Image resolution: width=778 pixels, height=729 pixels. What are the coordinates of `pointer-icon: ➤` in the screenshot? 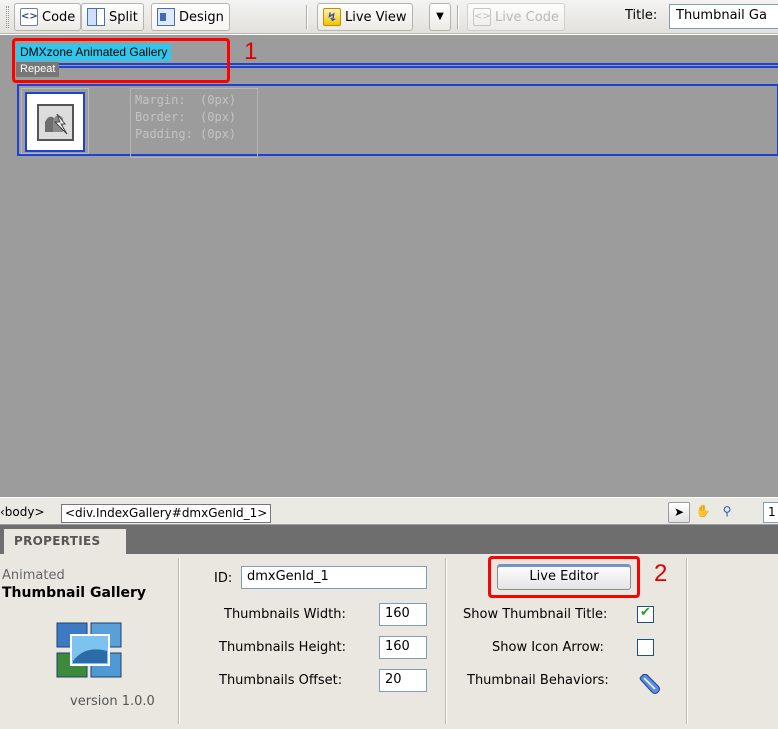 It's located at (679, 512).